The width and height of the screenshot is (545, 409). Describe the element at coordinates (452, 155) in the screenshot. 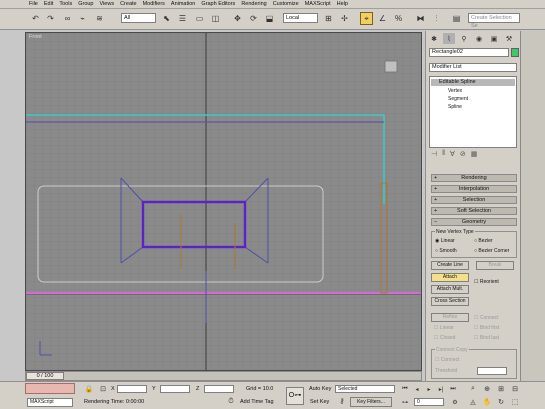

I see `make-unique-icon: ∀` at that location.